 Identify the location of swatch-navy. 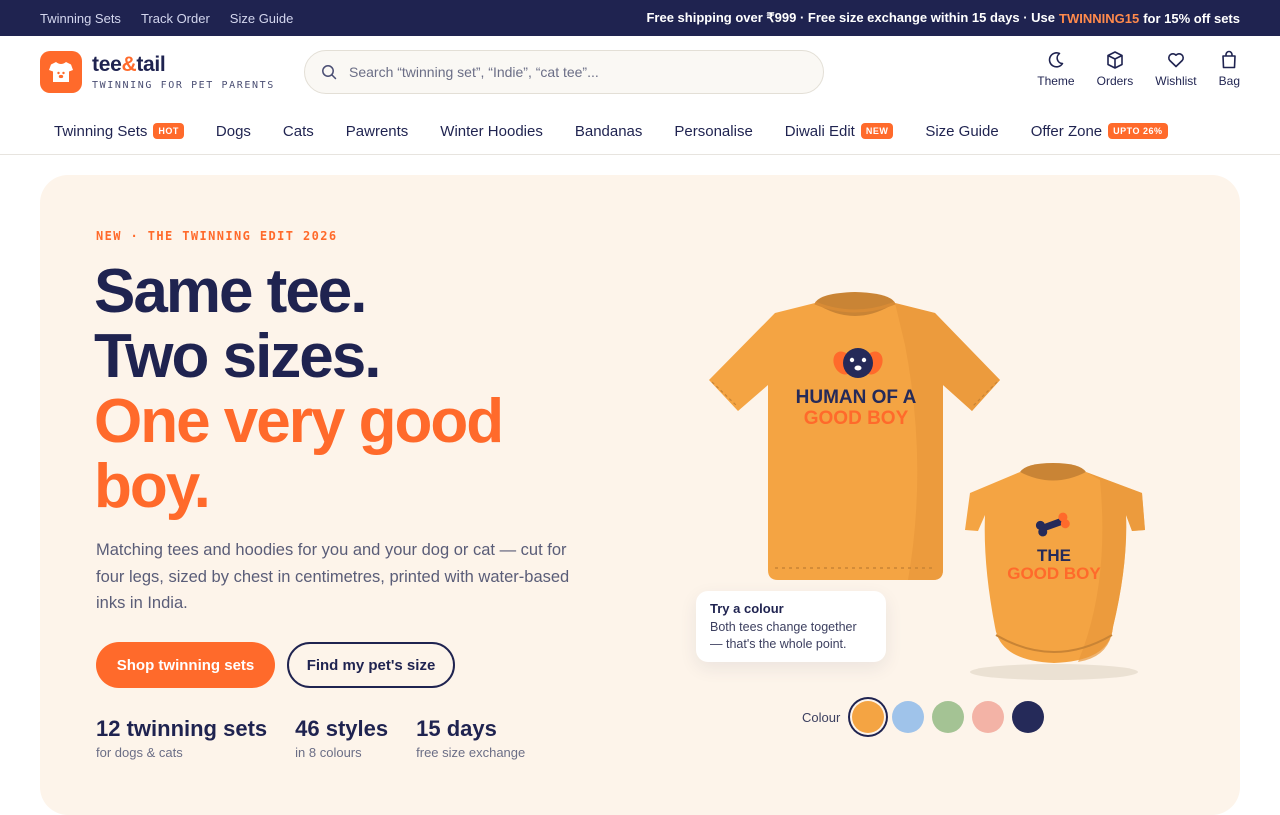
(1028, 717).